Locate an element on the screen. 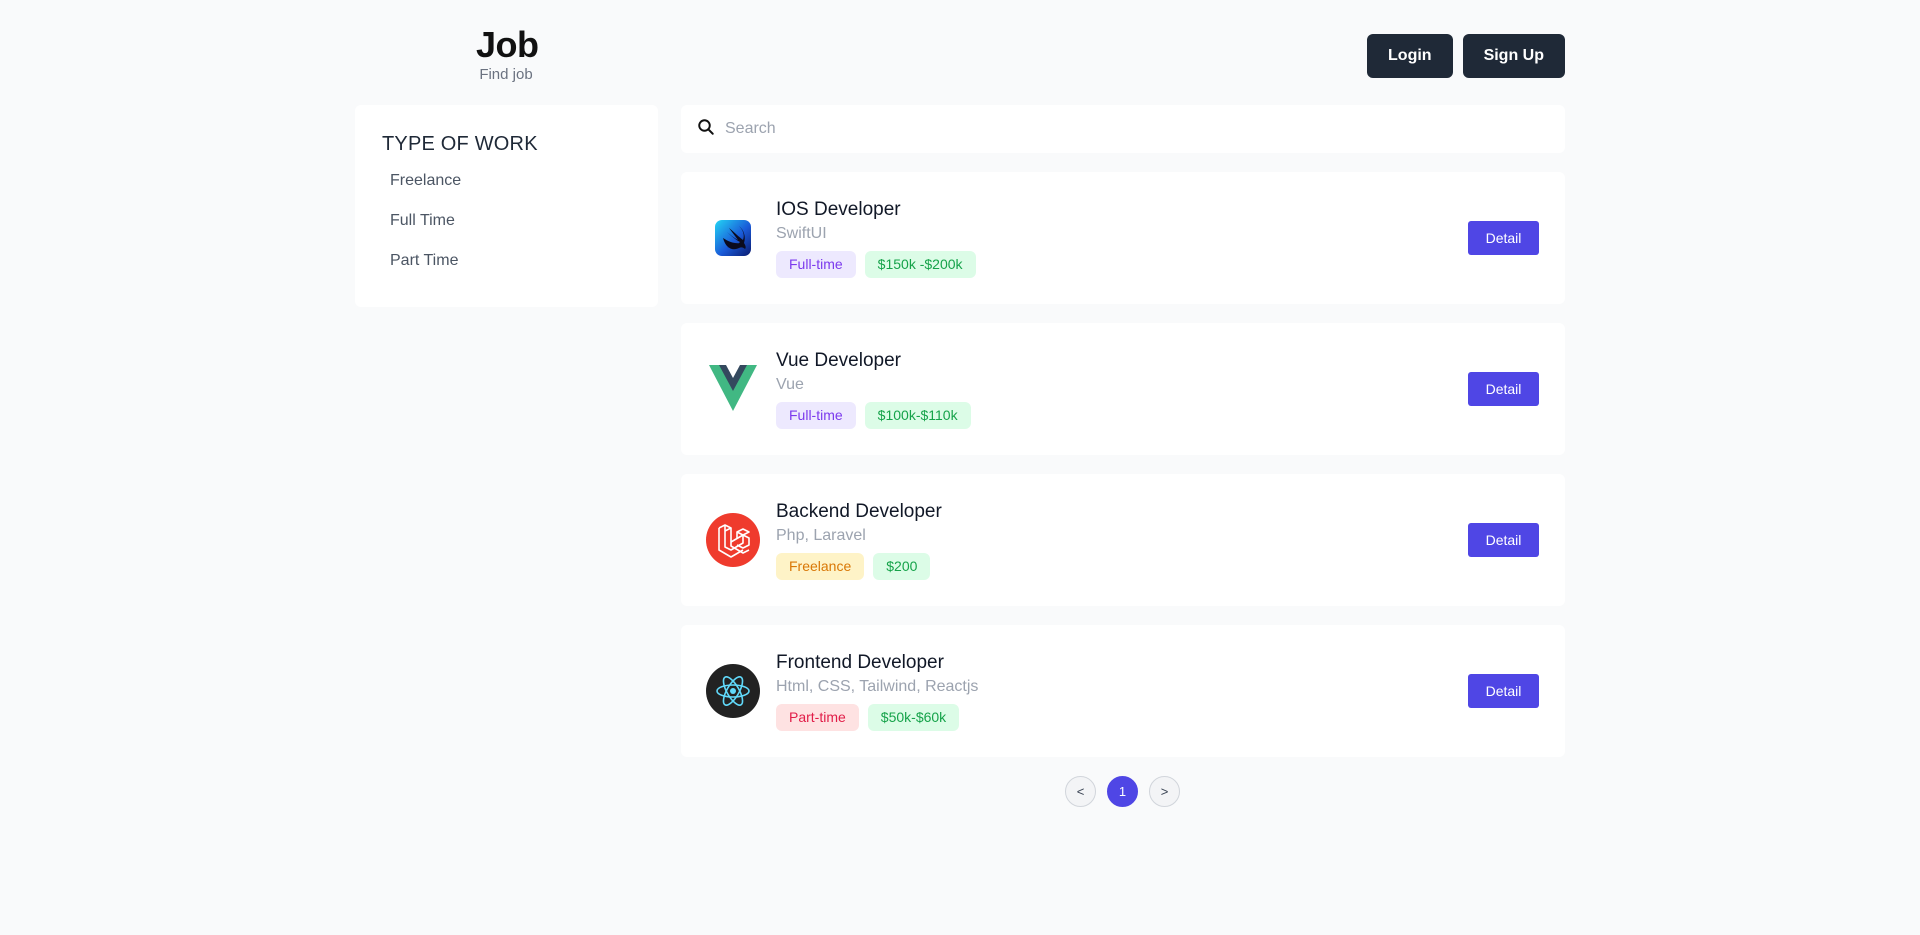  job-tech: SwiftUI is located at coordinates (801, 233).